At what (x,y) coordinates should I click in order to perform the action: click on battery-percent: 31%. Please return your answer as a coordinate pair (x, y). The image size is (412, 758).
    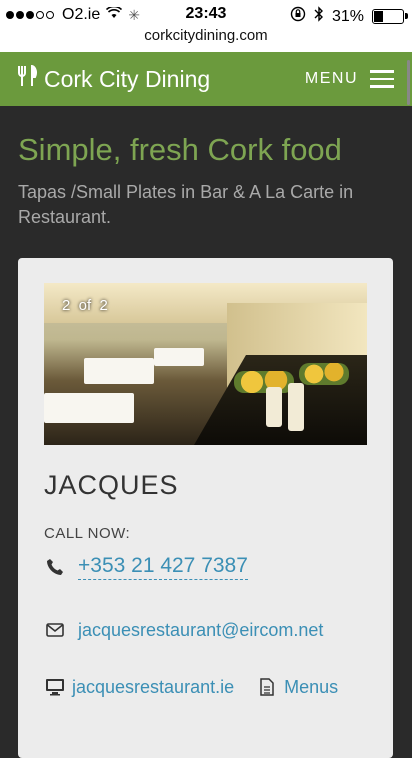
    Looking at the image, I should click on (347, 16).